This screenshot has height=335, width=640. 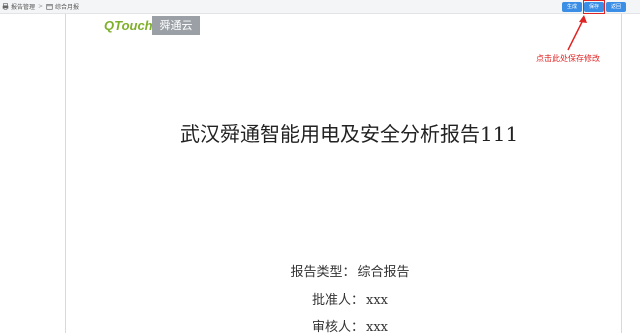 I want to click on approver-value: xxx, so click(x=377, y=300).